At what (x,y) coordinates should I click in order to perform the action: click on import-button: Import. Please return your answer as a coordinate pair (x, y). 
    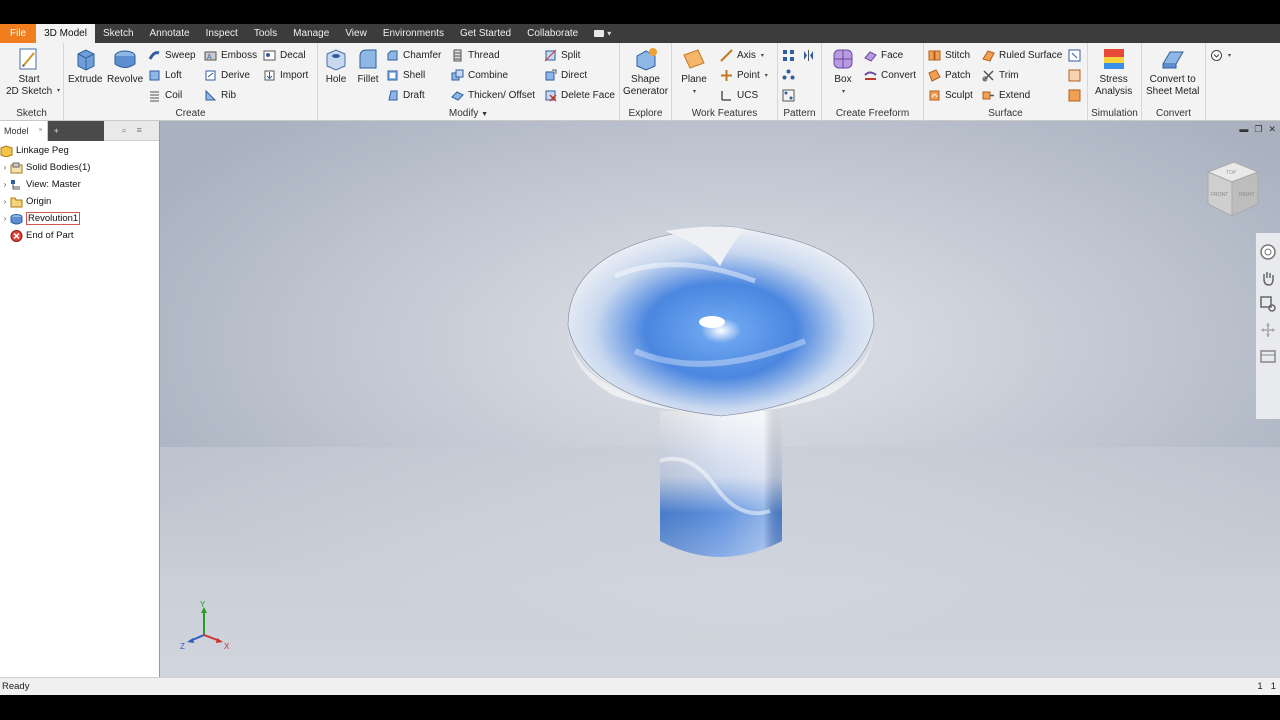
    Looking at the image, I should click on (285, 75).